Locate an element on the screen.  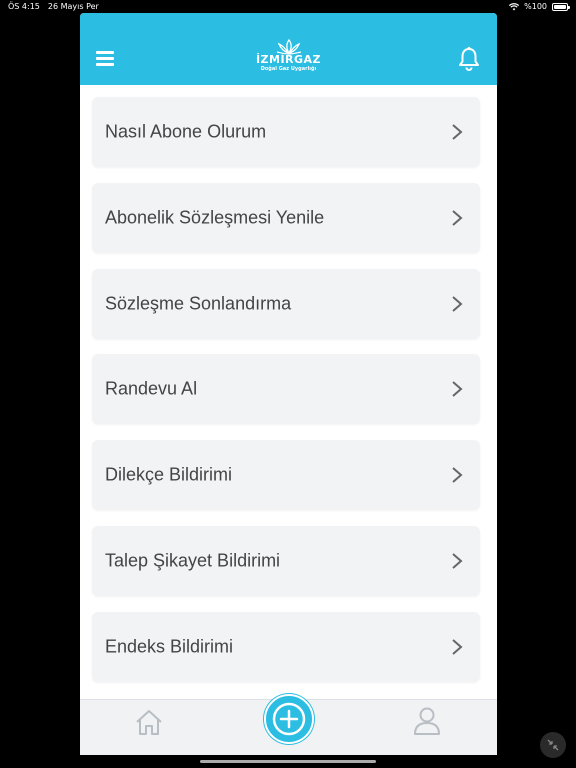
list-item-label: Dilekçe Bildirimi is located at coordinates (169, 474).